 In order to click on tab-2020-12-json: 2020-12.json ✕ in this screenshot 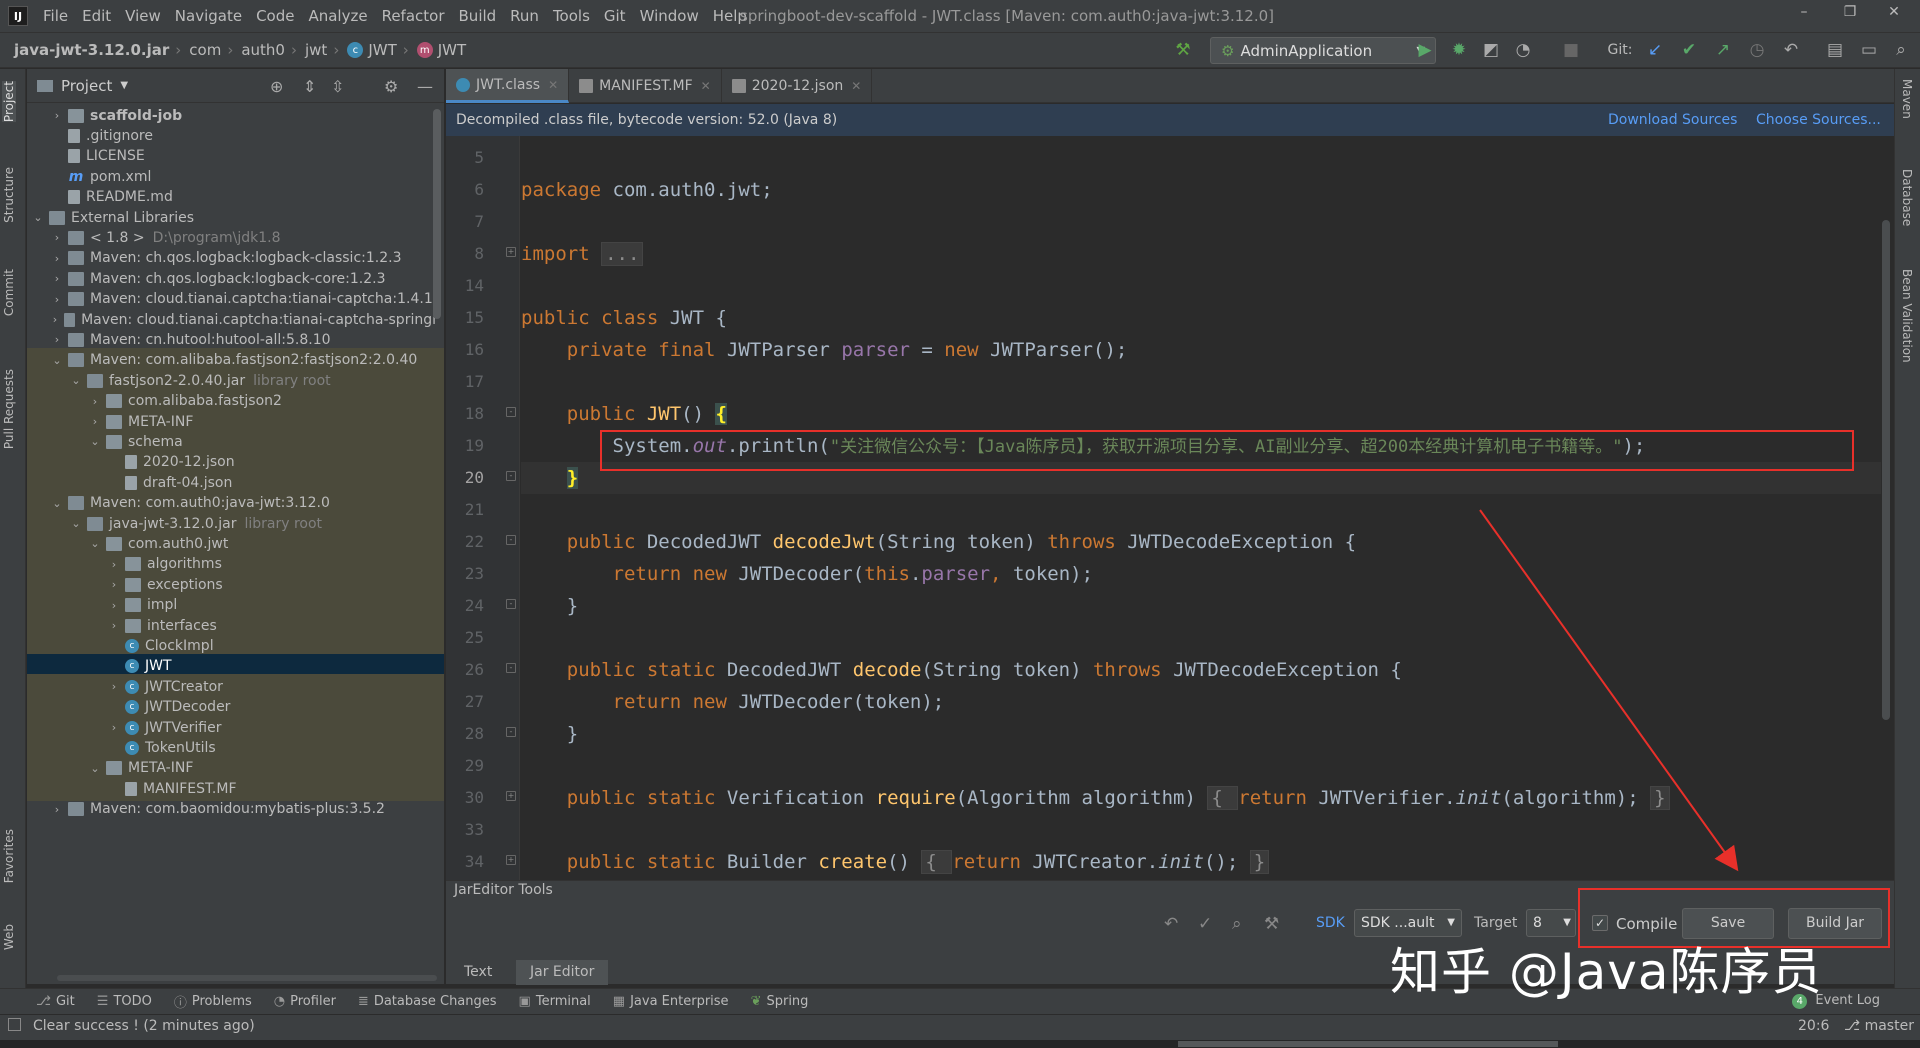, I will do `click(797, 86)`.